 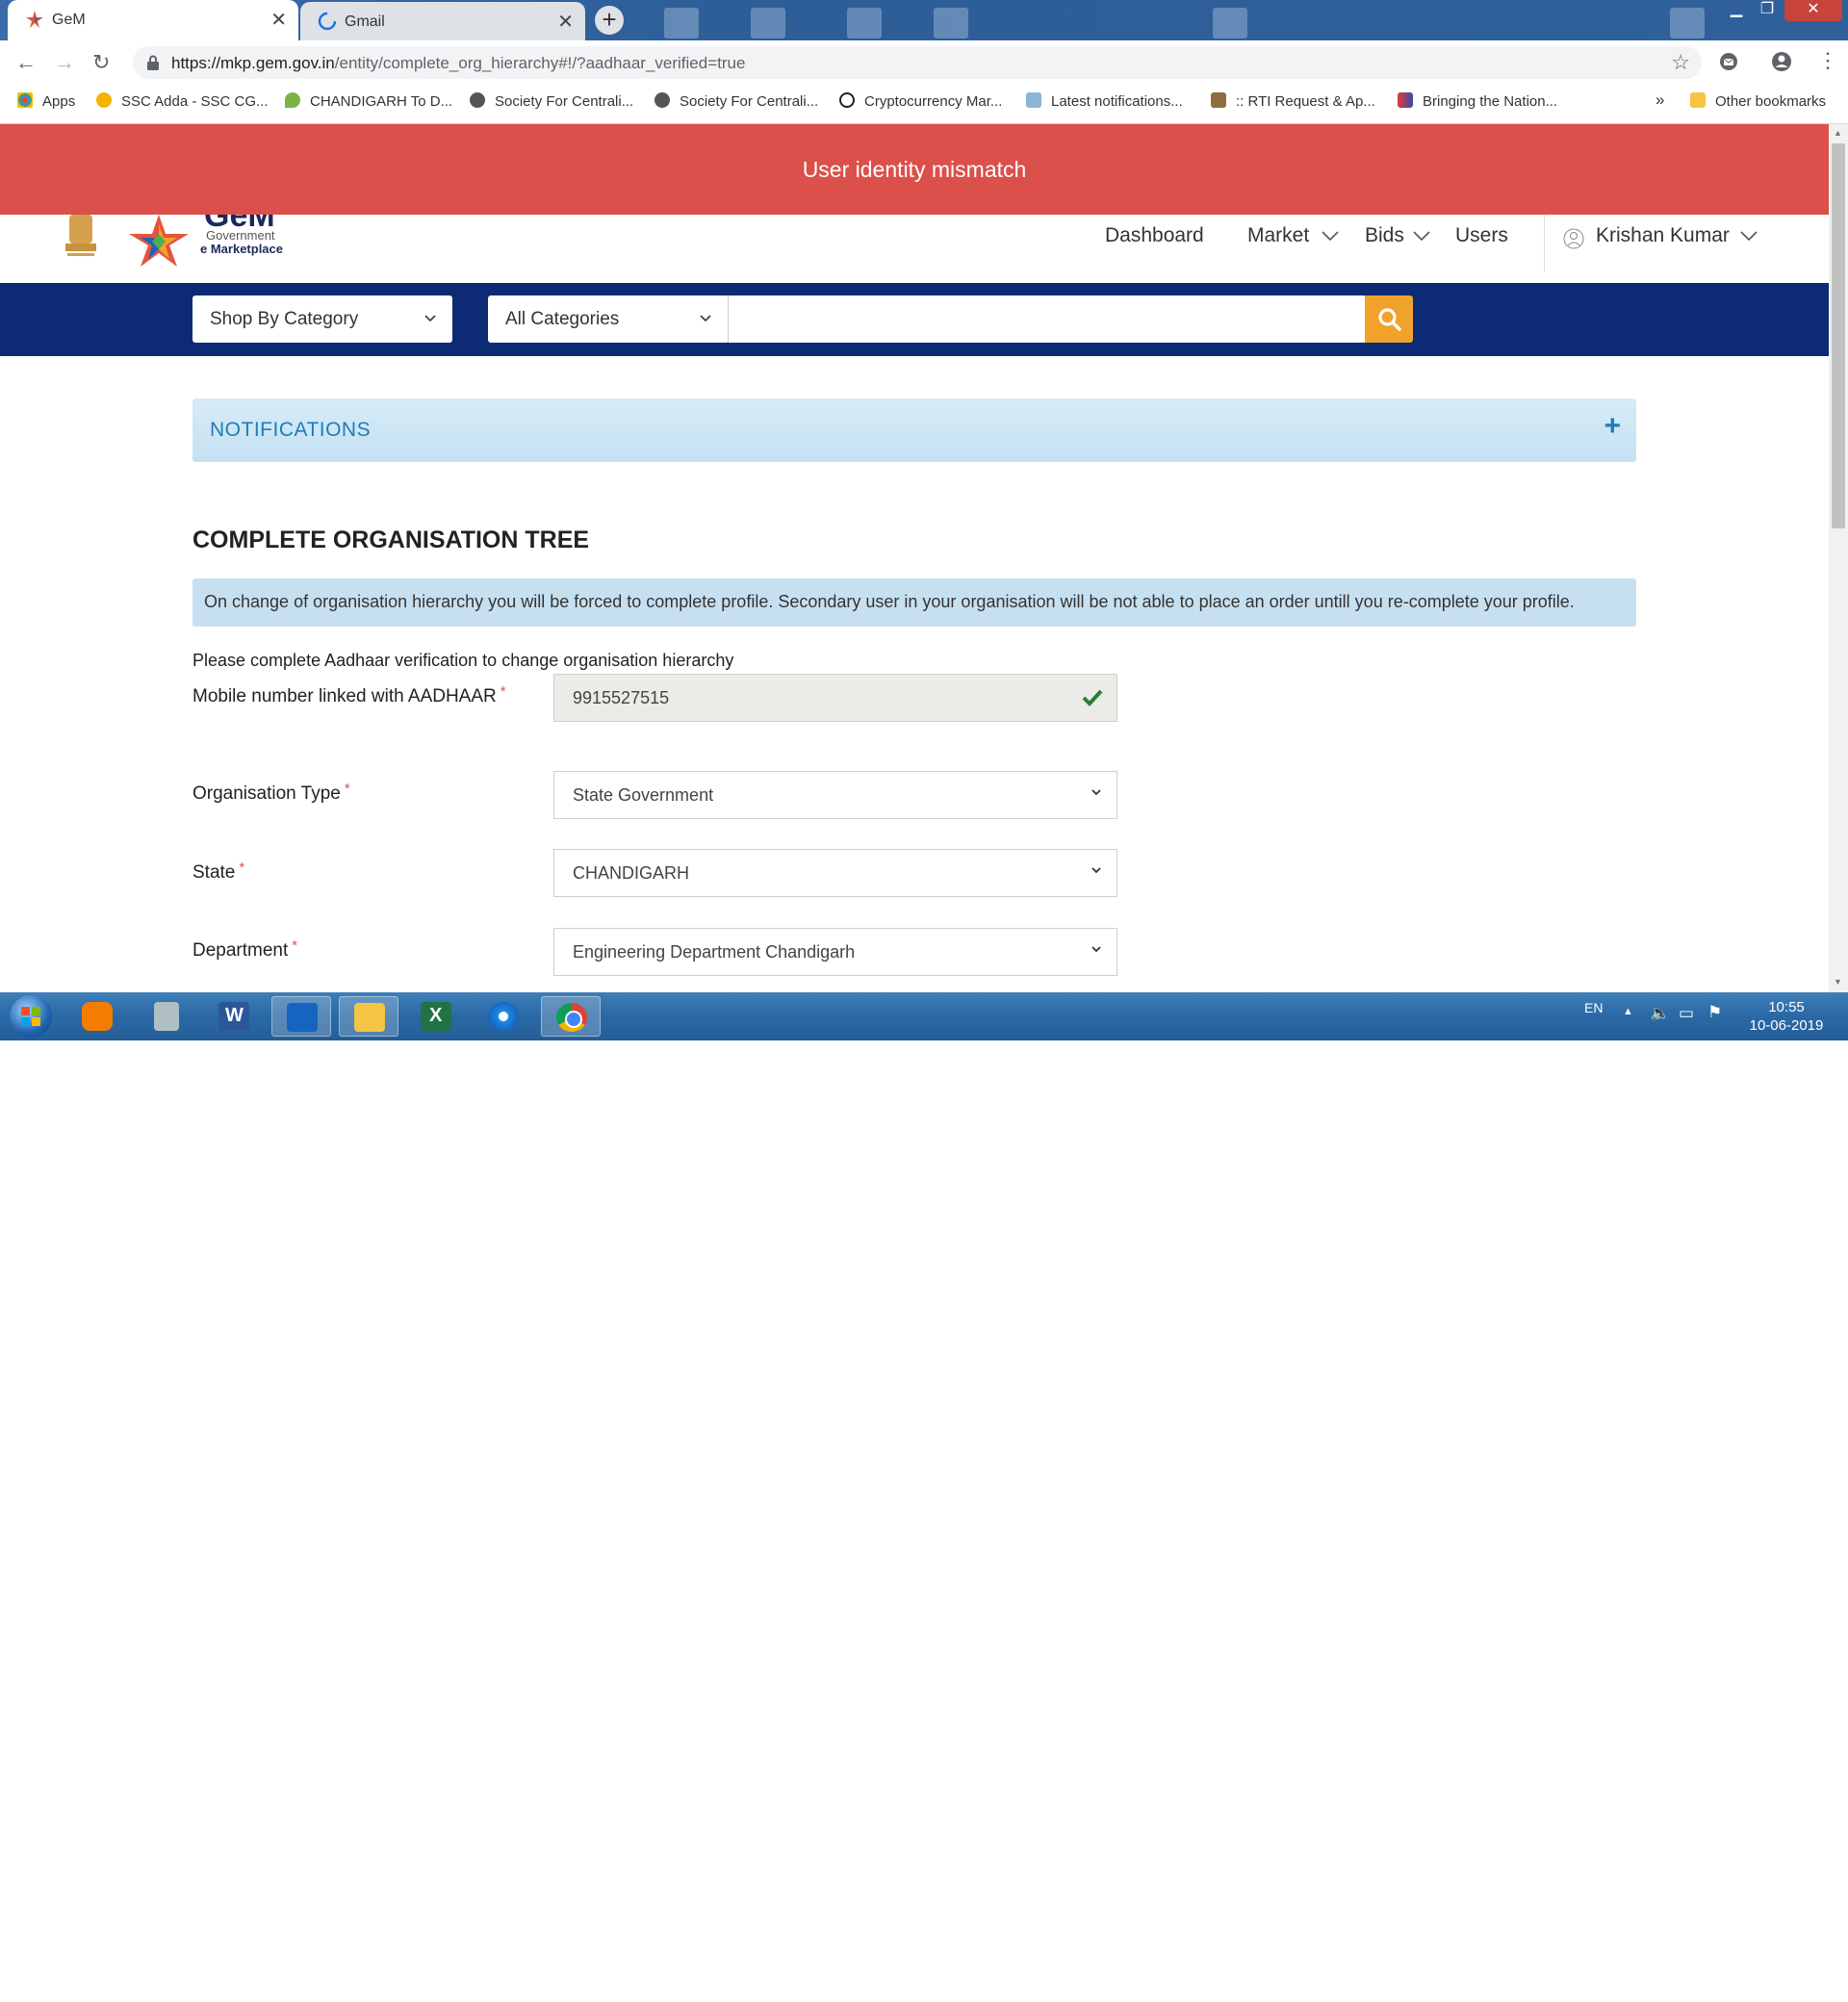 I want to click on bookmark-apps: Apps, so click(x=46, y=101).